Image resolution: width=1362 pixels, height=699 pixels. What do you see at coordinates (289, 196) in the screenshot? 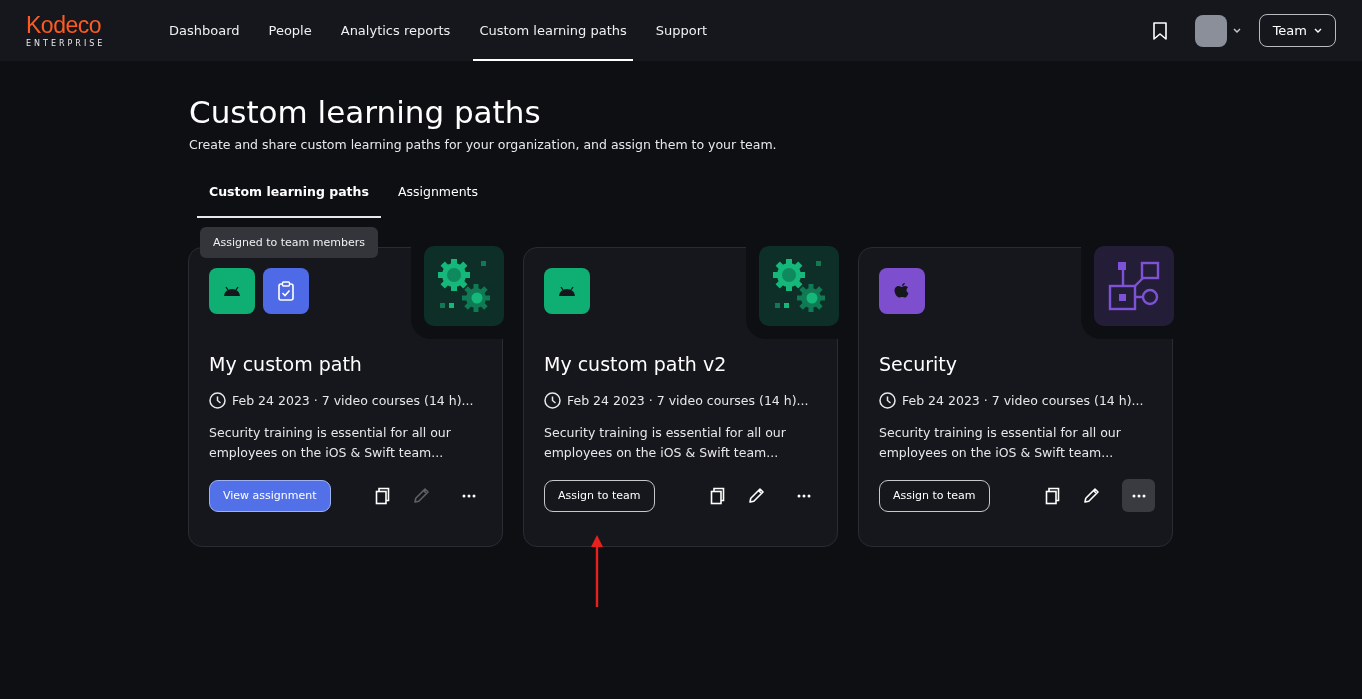
I see `tab: Custom learning paths` at bounding box center [289, 196].